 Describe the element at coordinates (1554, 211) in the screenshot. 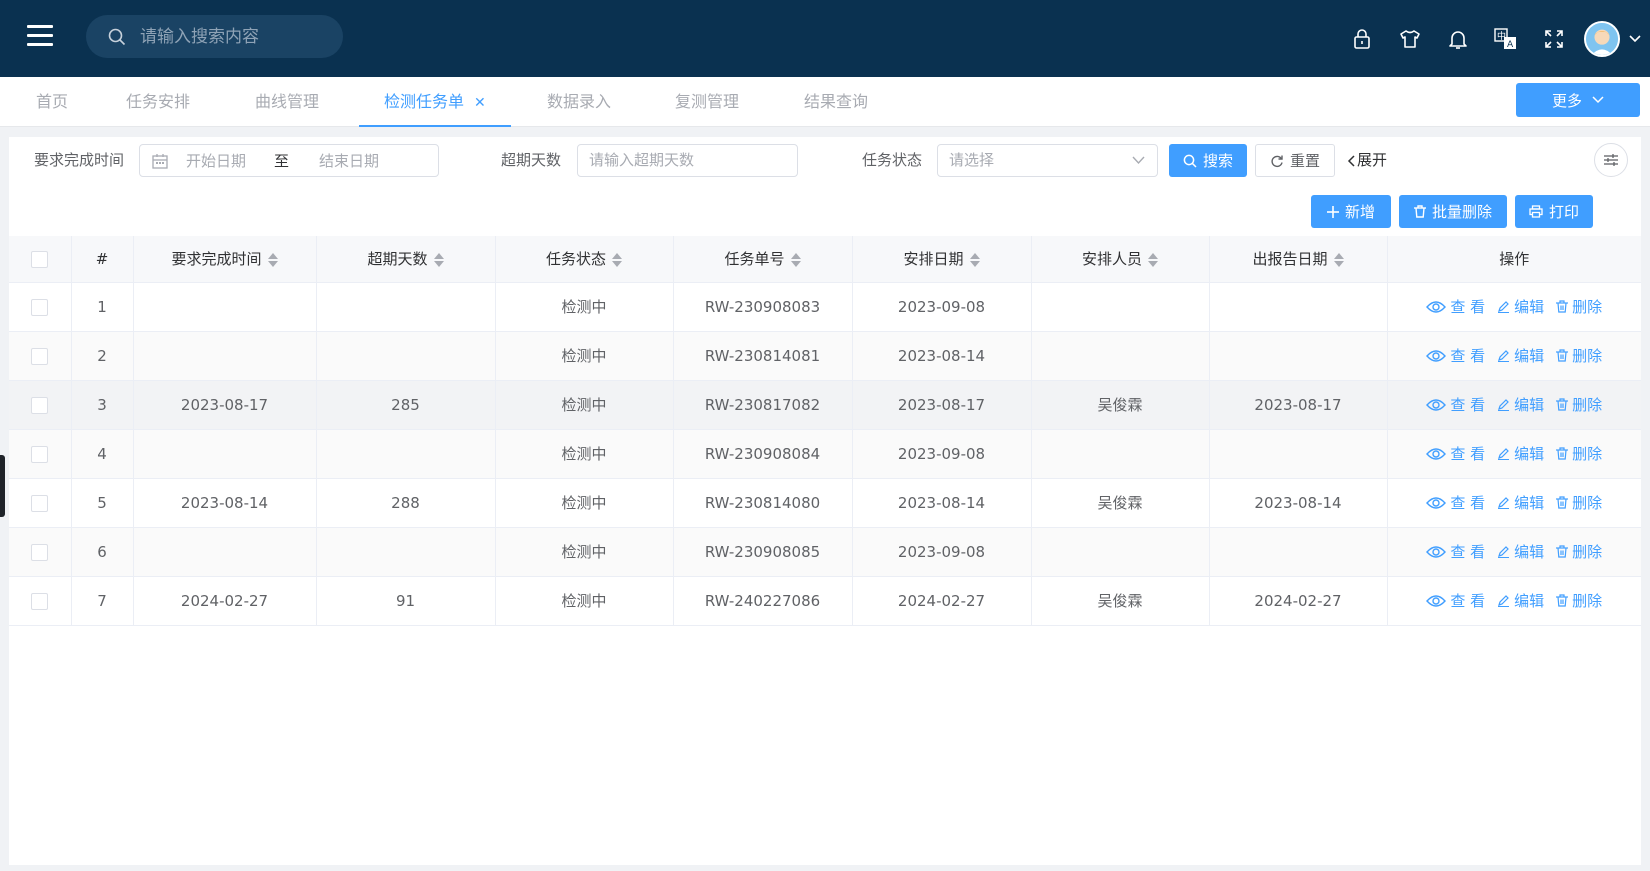

I see `print-button: 打印` at that location.